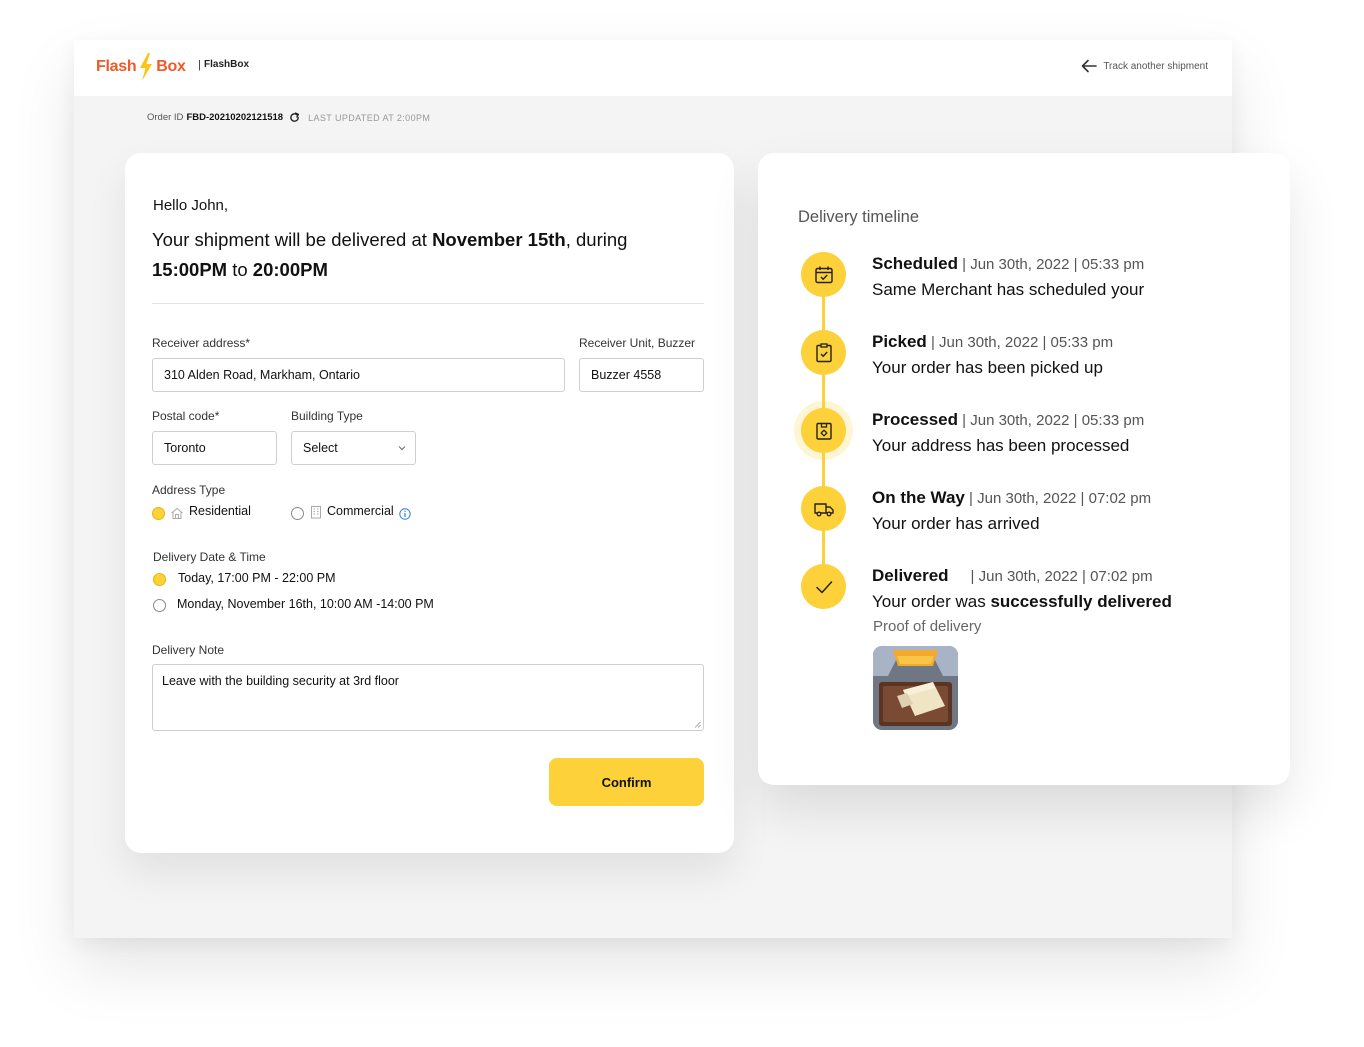 Image resolution: width=1364 pixels, height=1047 pixels. What do you see at coordinates (915, 688) in the screenshot?
I see `proof-of-delivery-photo` at bounding box center [915, 688].